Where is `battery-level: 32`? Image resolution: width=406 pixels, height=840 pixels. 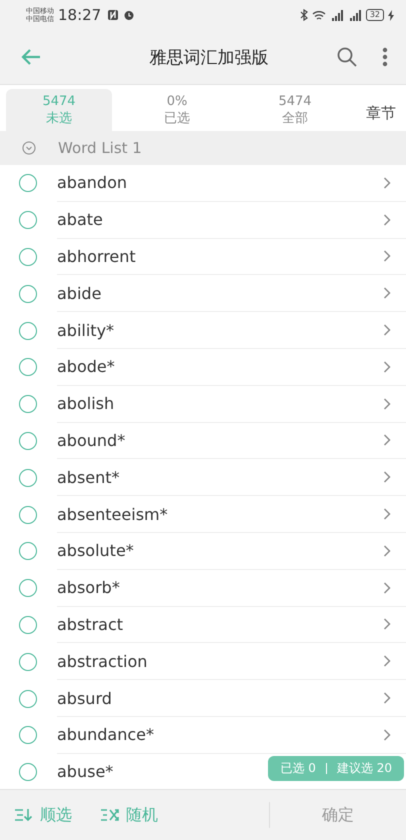 battery-level: 32 is located at coordinates (375, 15).